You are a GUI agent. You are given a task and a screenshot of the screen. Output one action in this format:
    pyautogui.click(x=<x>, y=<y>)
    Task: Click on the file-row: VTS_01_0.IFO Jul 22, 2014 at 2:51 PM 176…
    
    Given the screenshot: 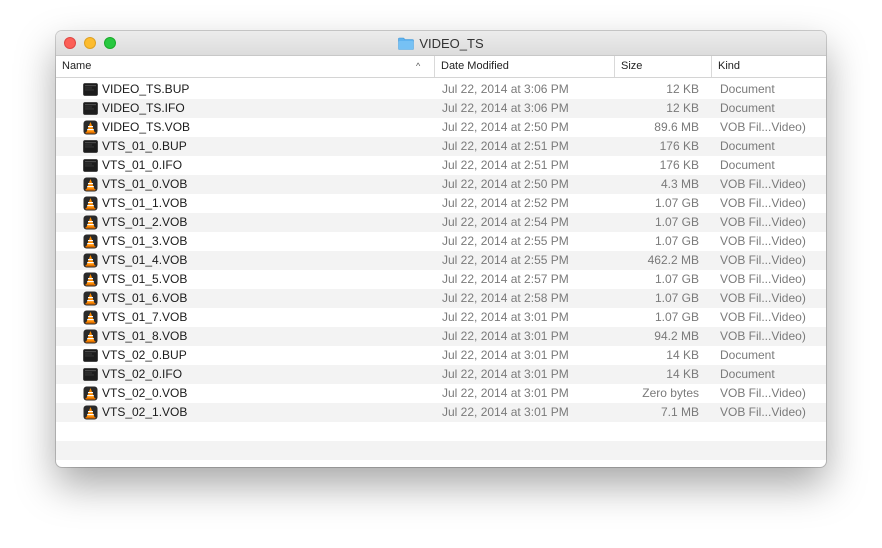 What is the action you would take?
    pyautogui.click(x=441, y=165)
    